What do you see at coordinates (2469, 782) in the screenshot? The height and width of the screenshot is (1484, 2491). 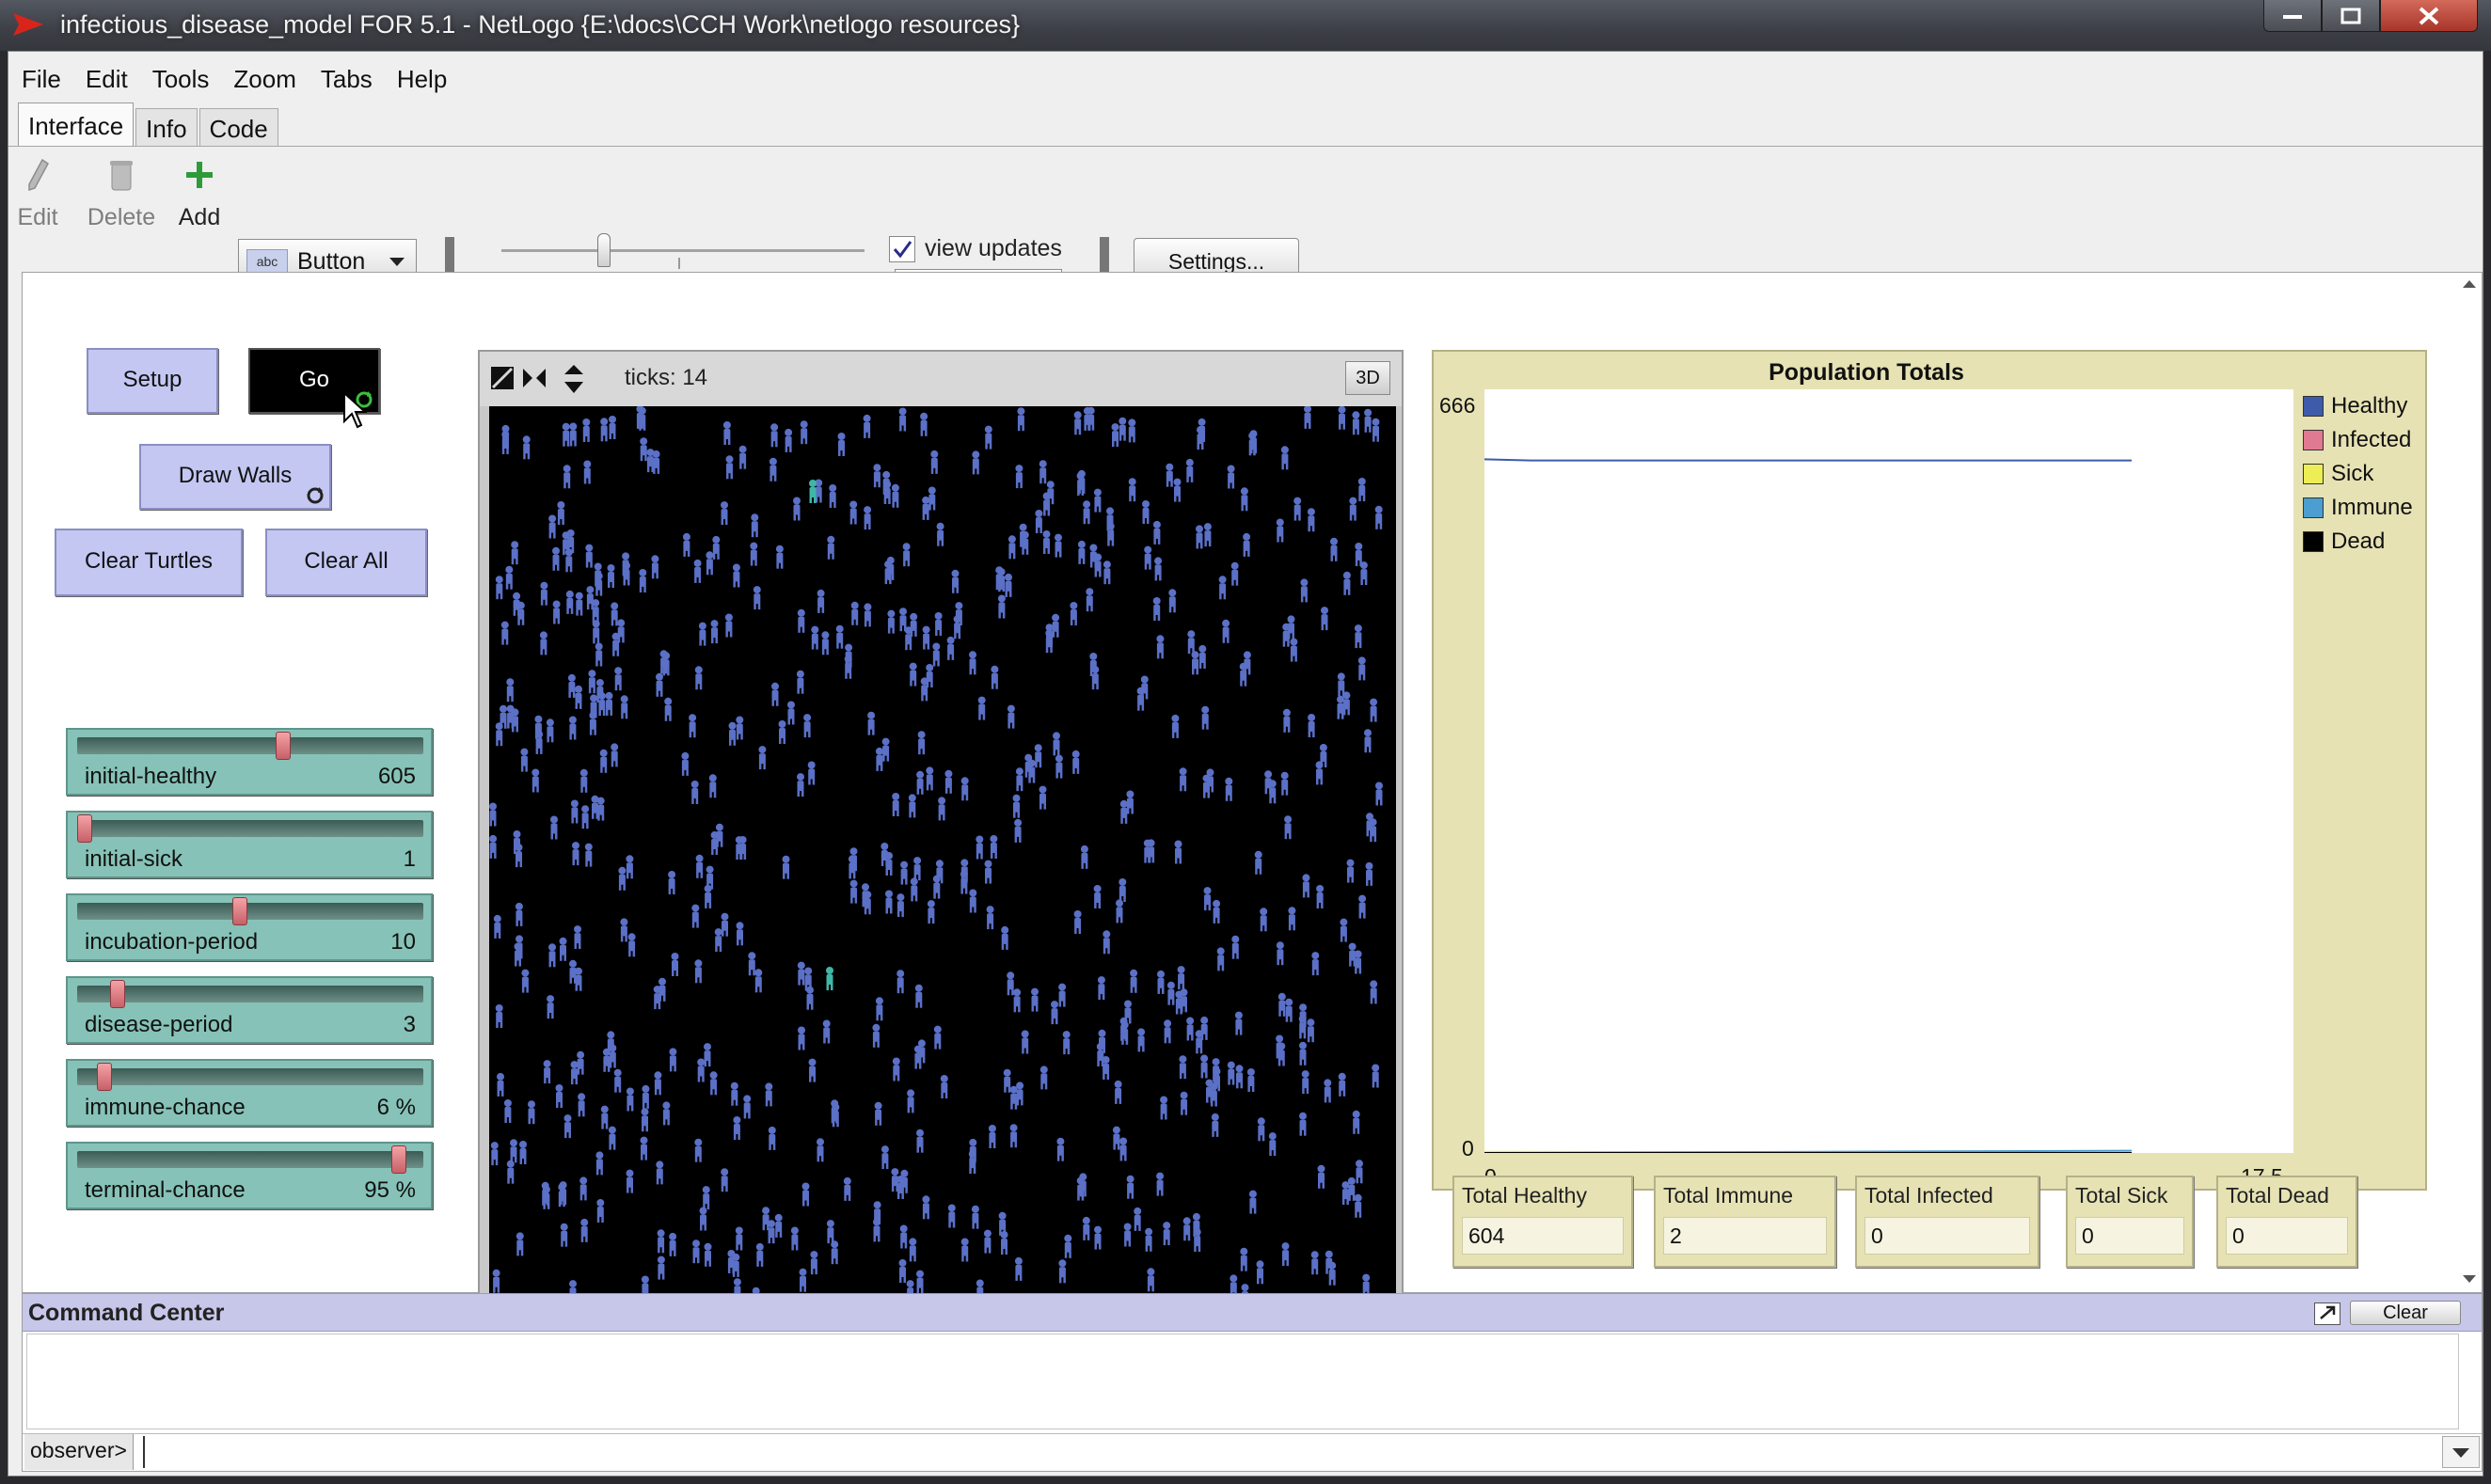 I see `interface-scrollbar` at bounding box center [2469, 782].